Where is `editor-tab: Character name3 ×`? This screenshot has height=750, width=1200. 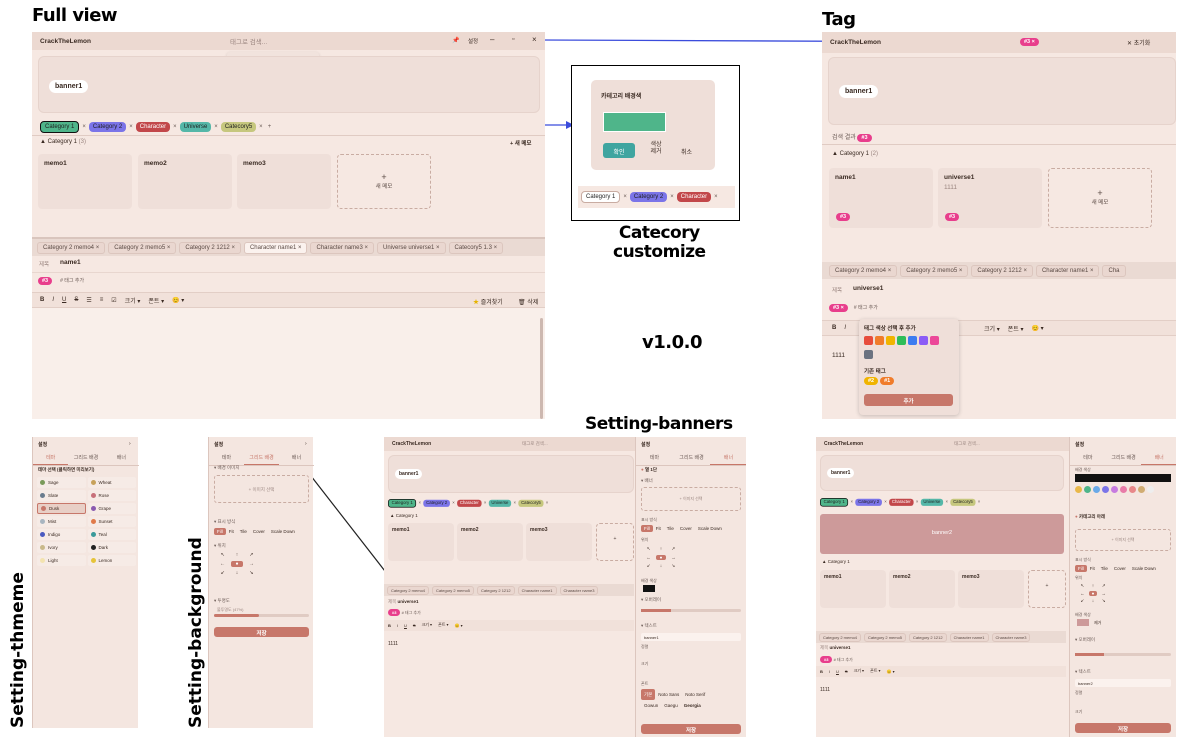
editor-tab: Character name3 × is located at coordinates (342, 247).